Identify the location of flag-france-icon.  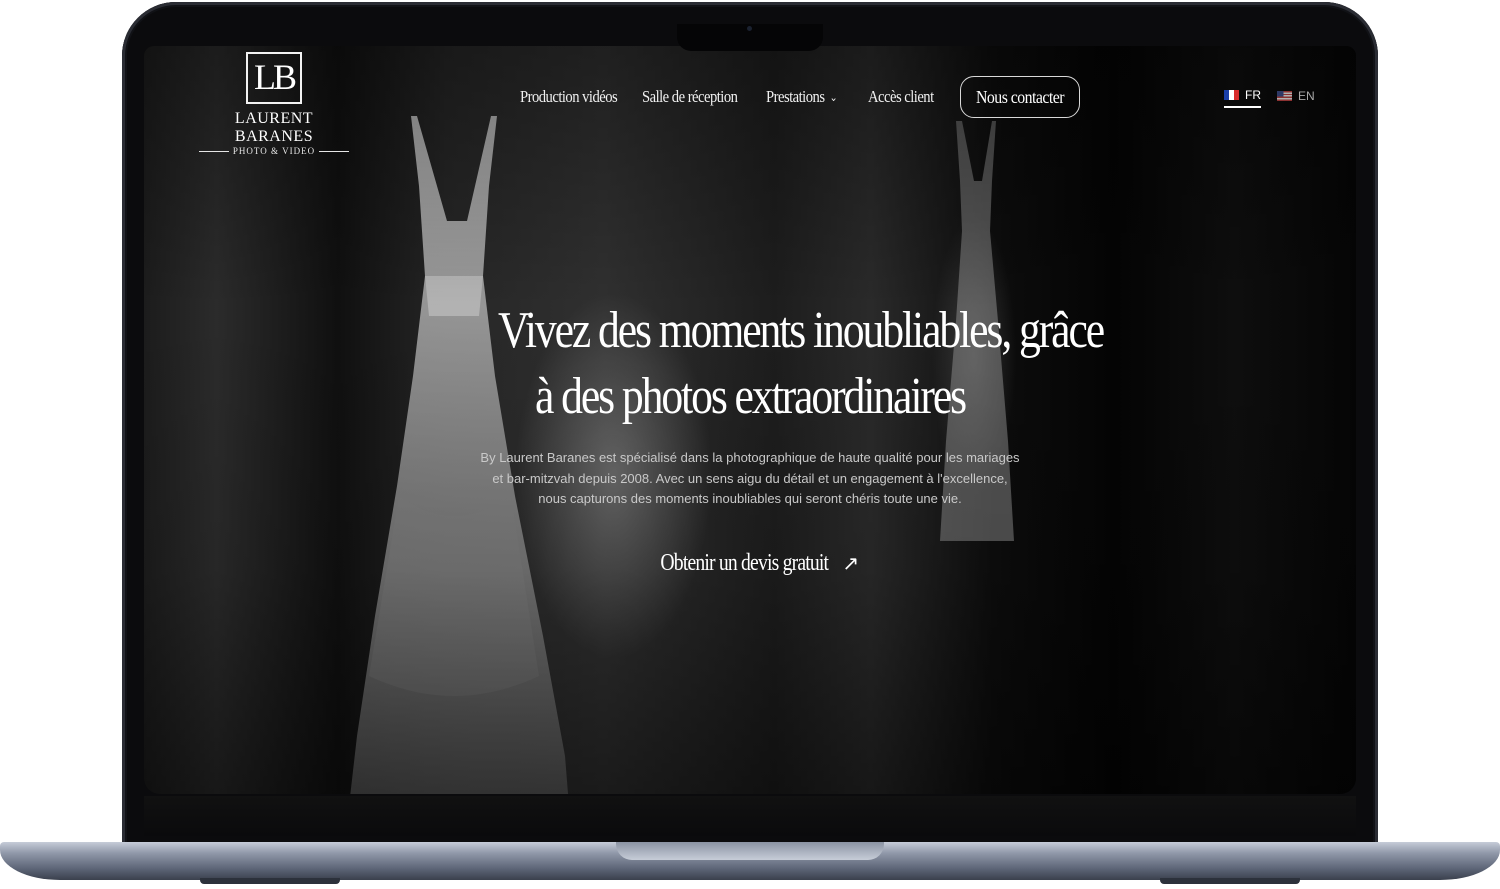
(1231, 95).